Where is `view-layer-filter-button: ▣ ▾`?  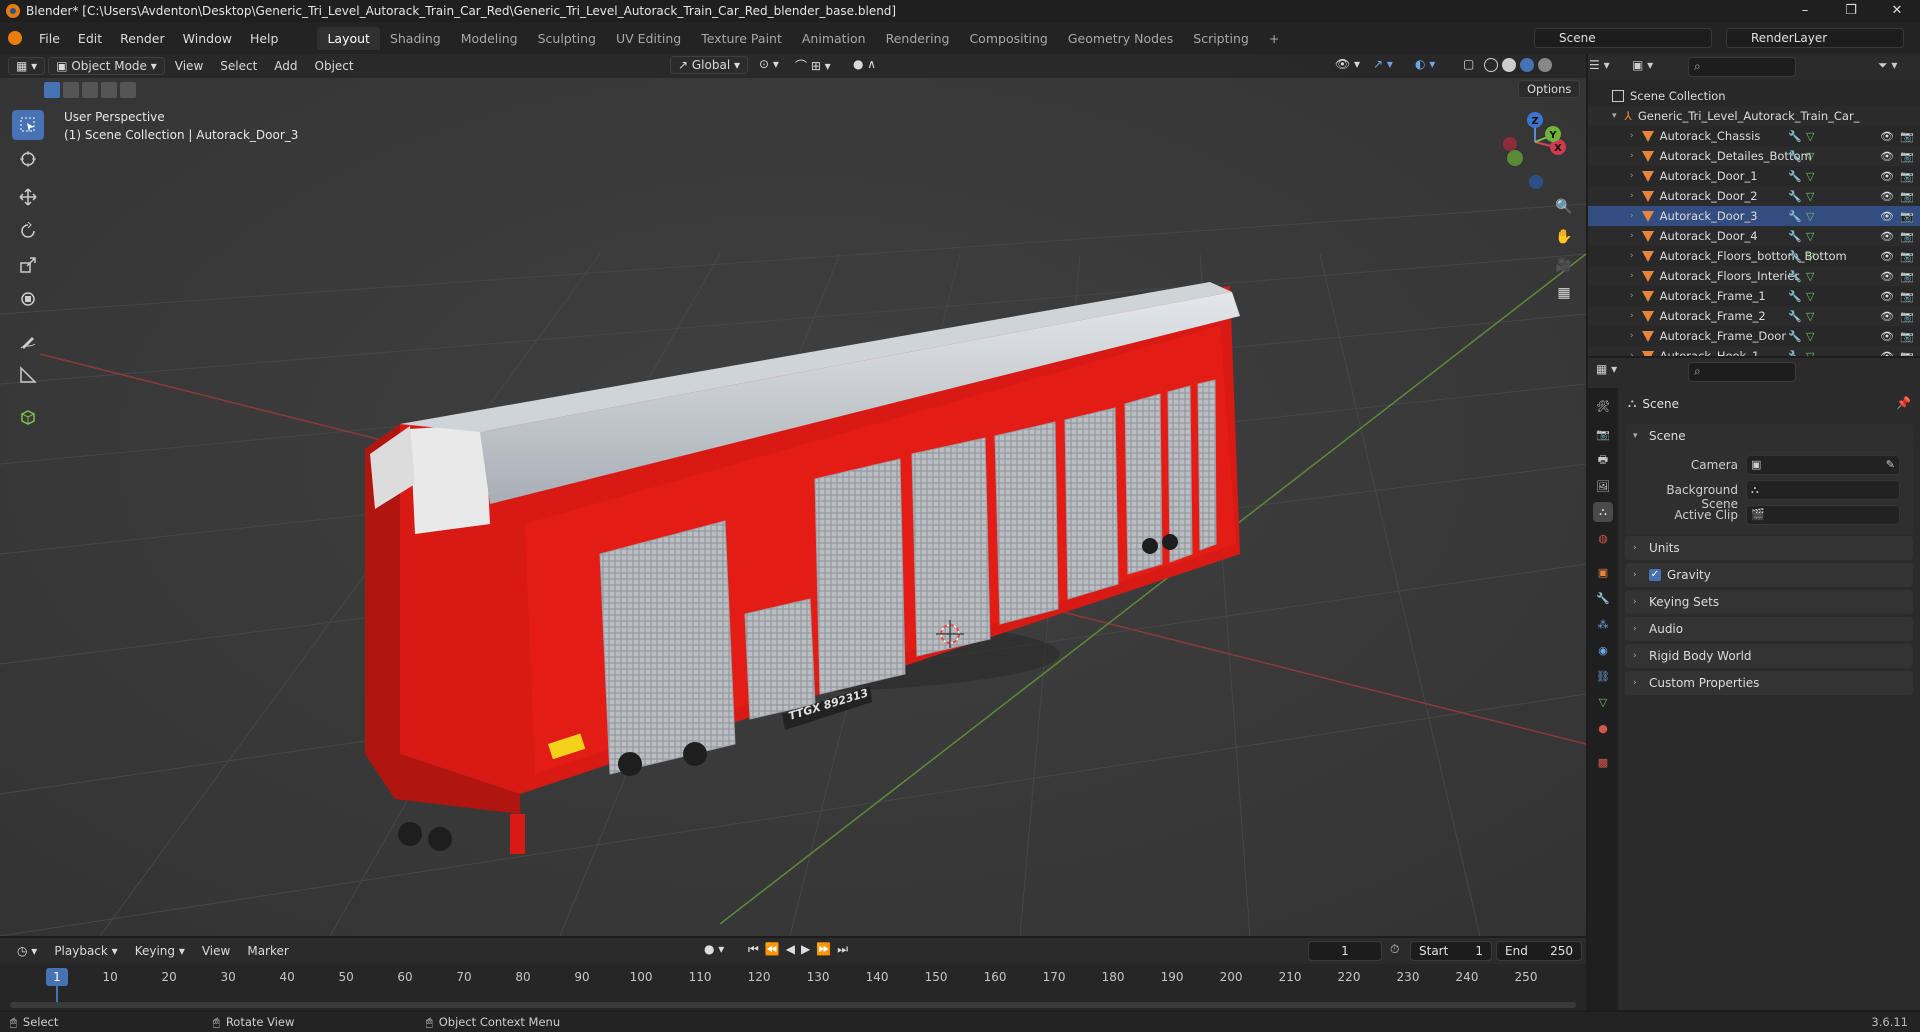
view-layer-filter-button: ▣ ▾ is located at coordinates (1642, 65).